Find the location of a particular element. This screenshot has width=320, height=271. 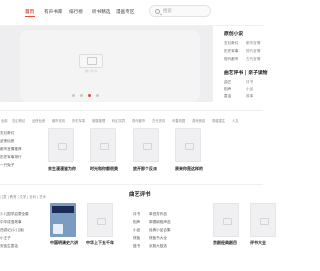

category-tab: 科幻灵异 is located at coordinates (118, 120).